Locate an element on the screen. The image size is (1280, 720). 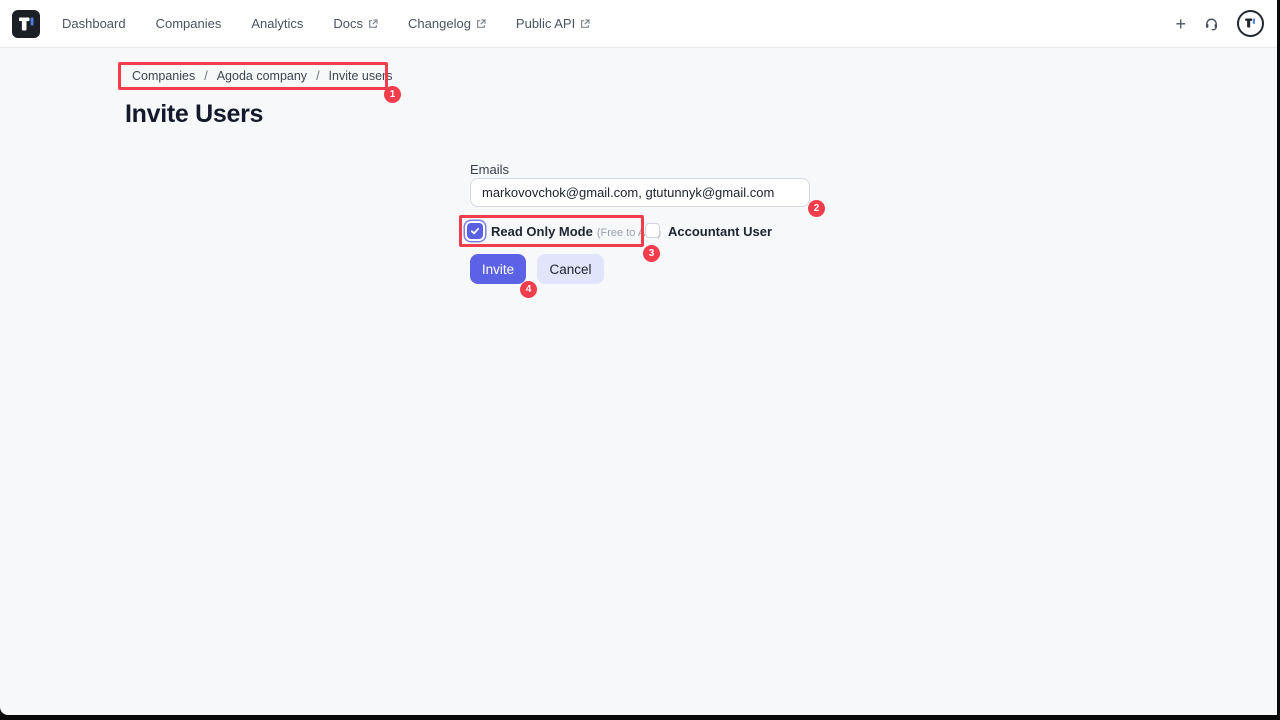
cancel-button: Cancel is located at coordinates (570, 269).